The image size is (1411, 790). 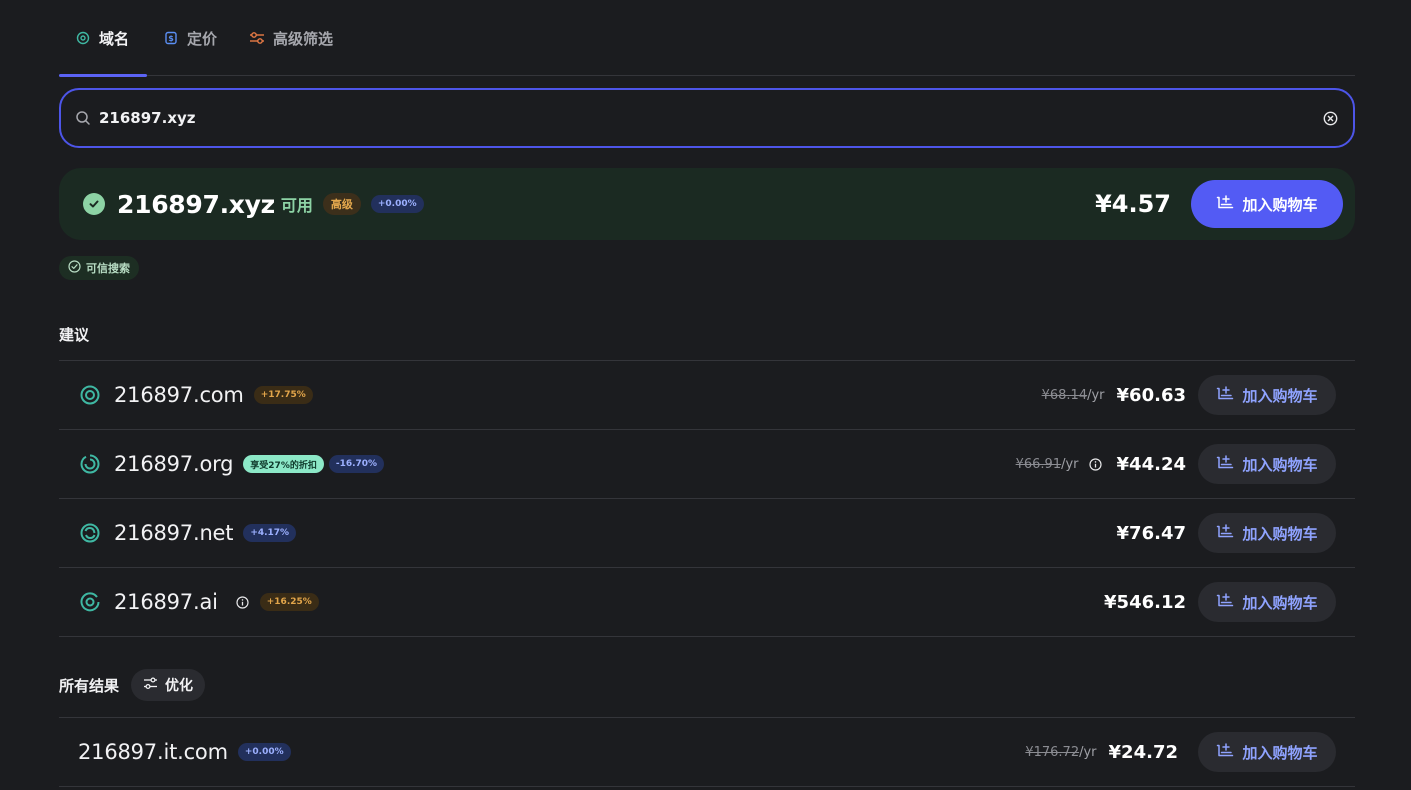 I want to click on check-outline-icon, so click(x=74, y=268).